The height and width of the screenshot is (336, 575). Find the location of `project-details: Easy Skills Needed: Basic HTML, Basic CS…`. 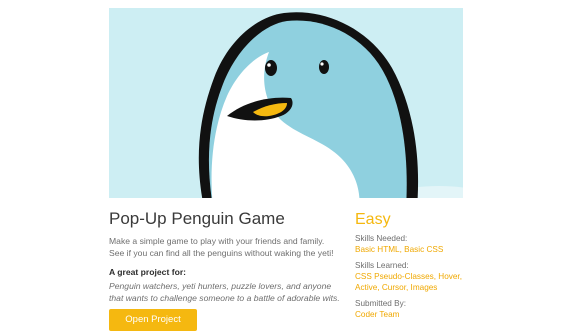

project-details: Easy Skills Needed: Basic HTML, Basic CS… is located at coordinates (412, 268).